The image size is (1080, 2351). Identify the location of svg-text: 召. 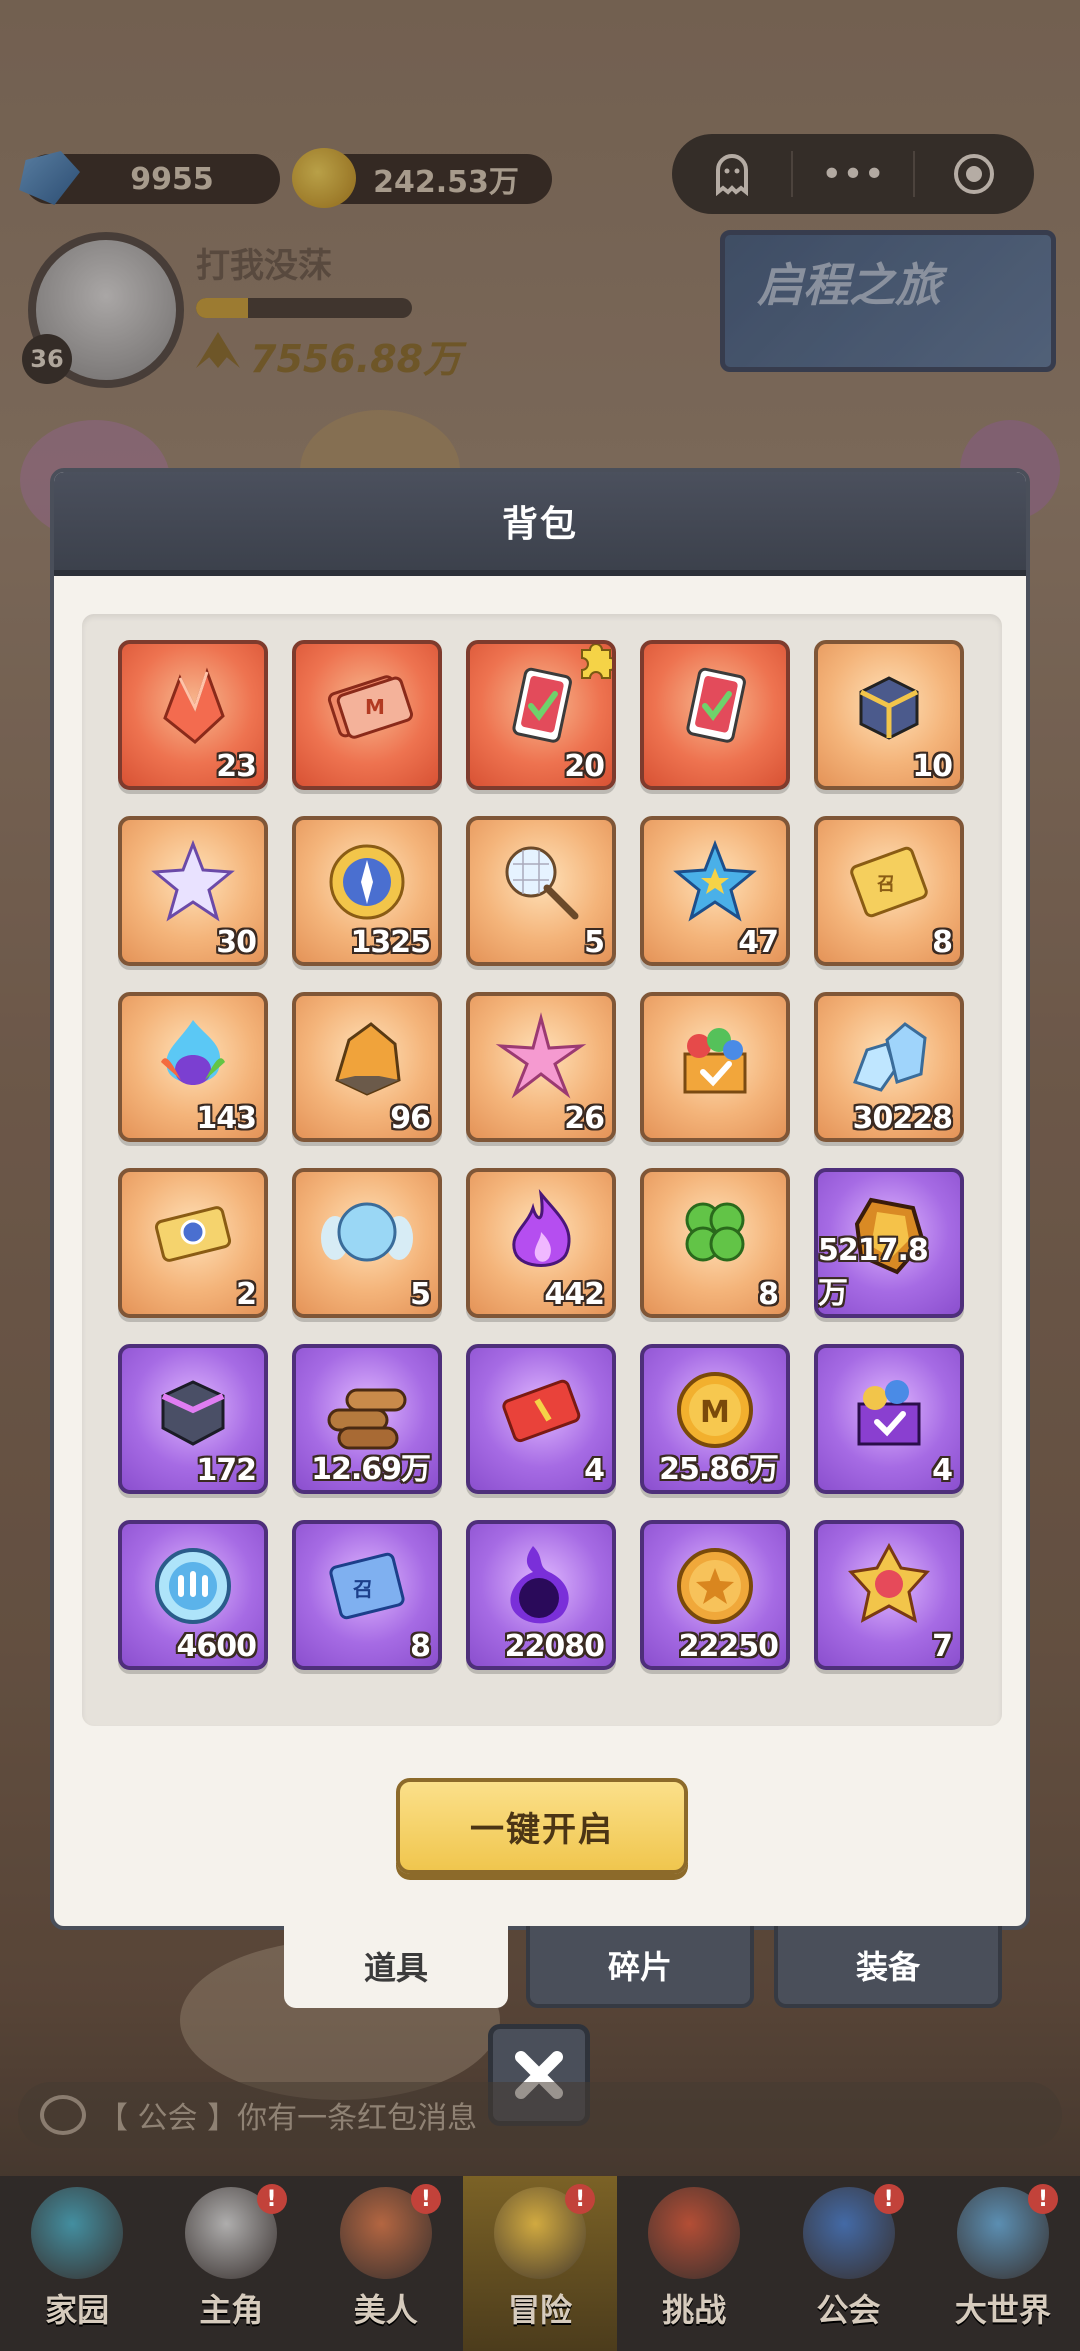
(362, 1589).